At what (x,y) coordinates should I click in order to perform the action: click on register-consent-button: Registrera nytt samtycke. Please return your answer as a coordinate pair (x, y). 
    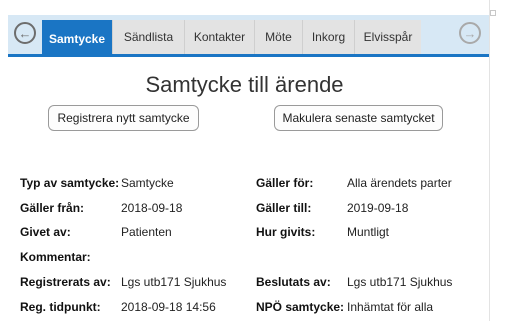
    Looking at the image, I should click on (123, 118).